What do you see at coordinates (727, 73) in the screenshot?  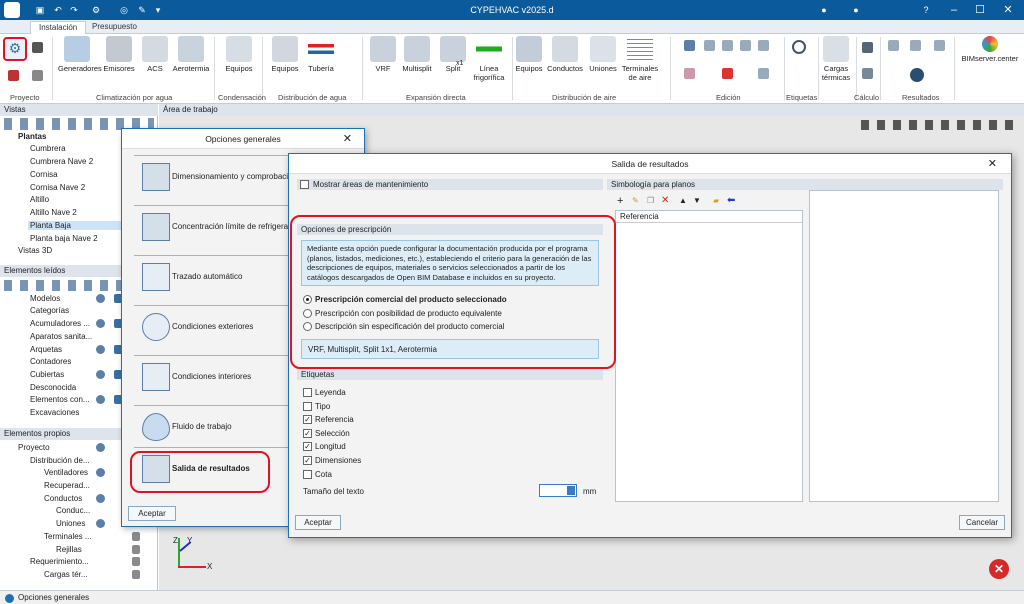 I see `delete-icon` at bounding box center [727, 73].